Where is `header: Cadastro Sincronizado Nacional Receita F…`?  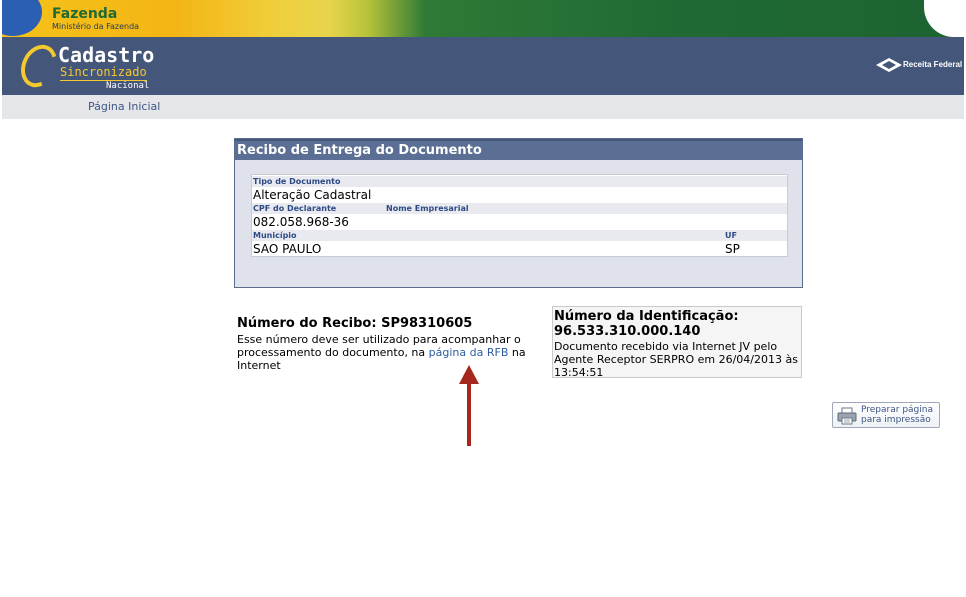
header: Cadastro Sincronizado Nacional Receita F… is located at coordinates (483, 66).